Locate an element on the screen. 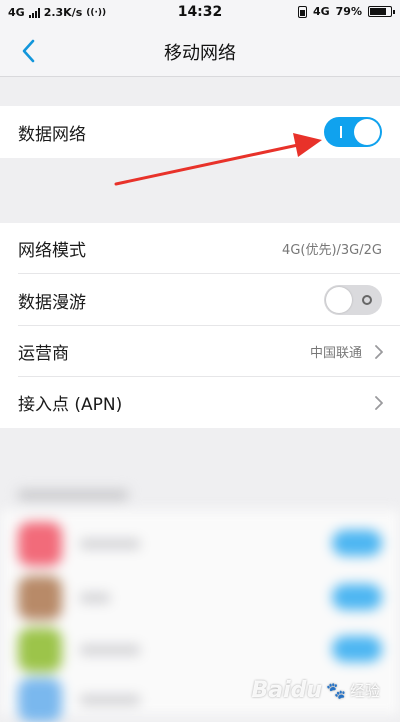  paw-icon: 🐾 is located at coordinates (336, 690).